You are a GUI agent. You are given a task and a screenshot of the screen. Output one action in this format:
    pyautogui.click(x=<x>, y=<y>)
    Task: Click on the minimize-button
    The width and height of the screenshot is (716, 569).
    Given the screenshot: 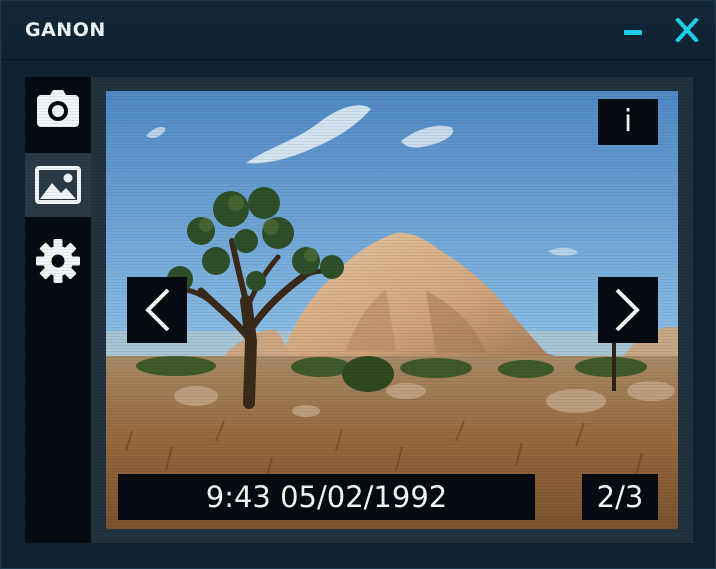 What is the action you would take?
    pyautogui.click(x=633, y=31)
    